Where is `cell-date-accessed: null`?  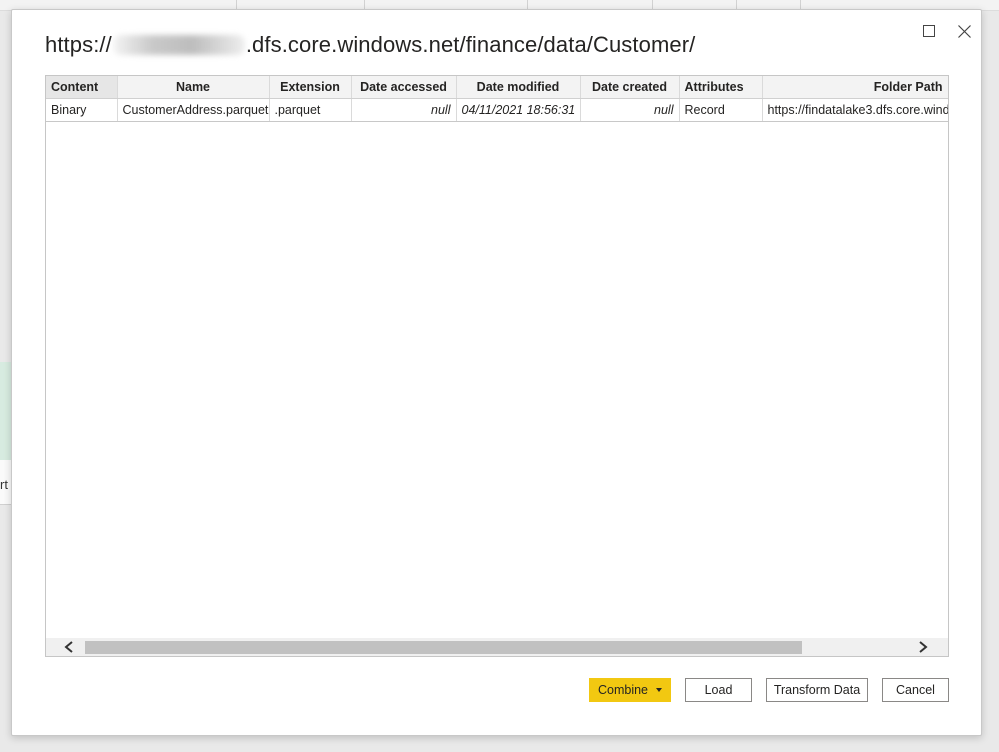 cell-date-accessed: null is located at coordinates (404, 110).